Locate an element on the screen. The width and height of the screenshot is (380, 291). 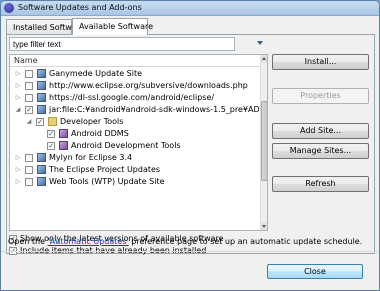
tree-item-label: Android DDMS is located at coordinates (100, 133).